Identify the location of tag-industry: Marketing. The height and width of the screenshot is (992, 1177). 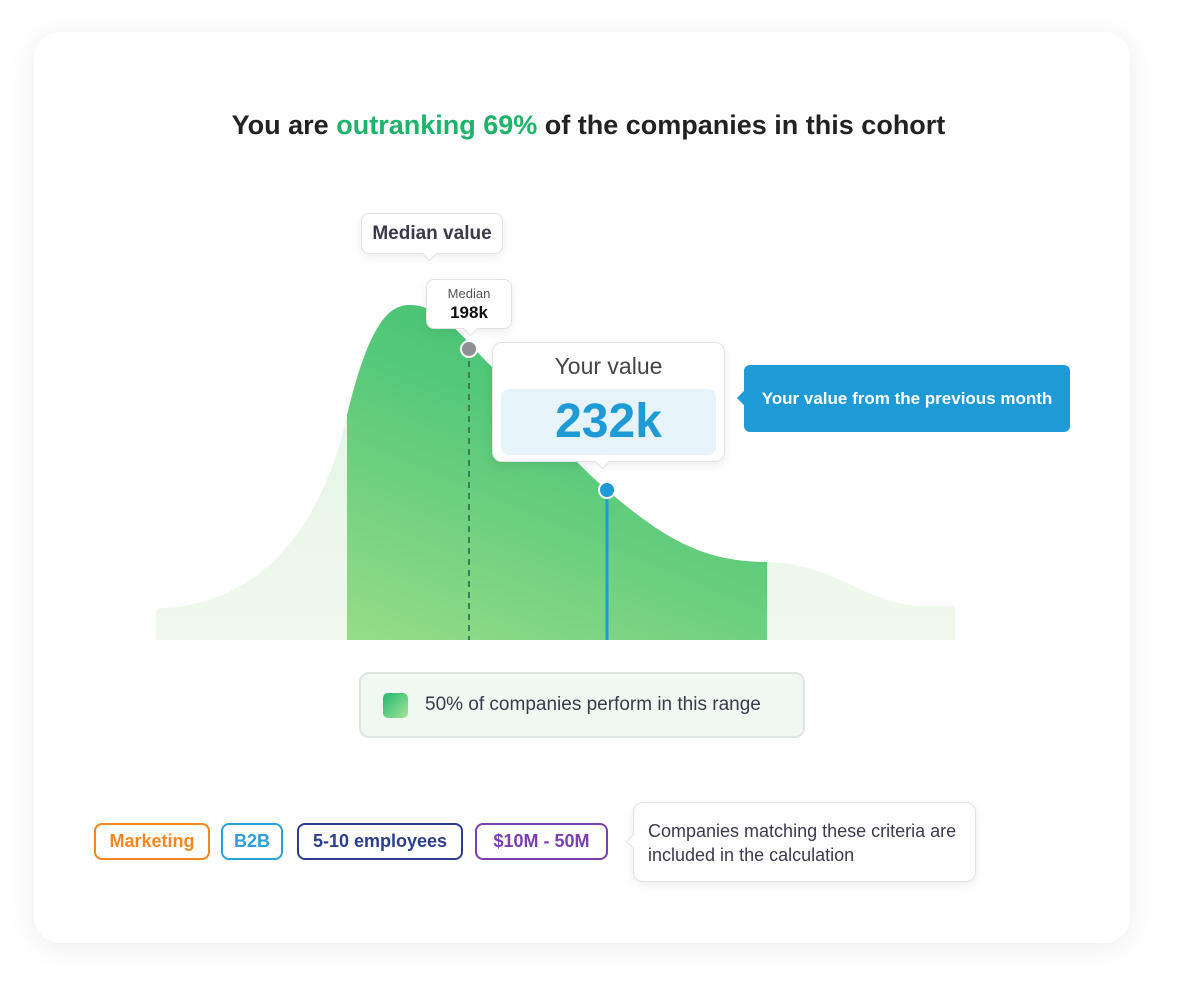
(152, 841).